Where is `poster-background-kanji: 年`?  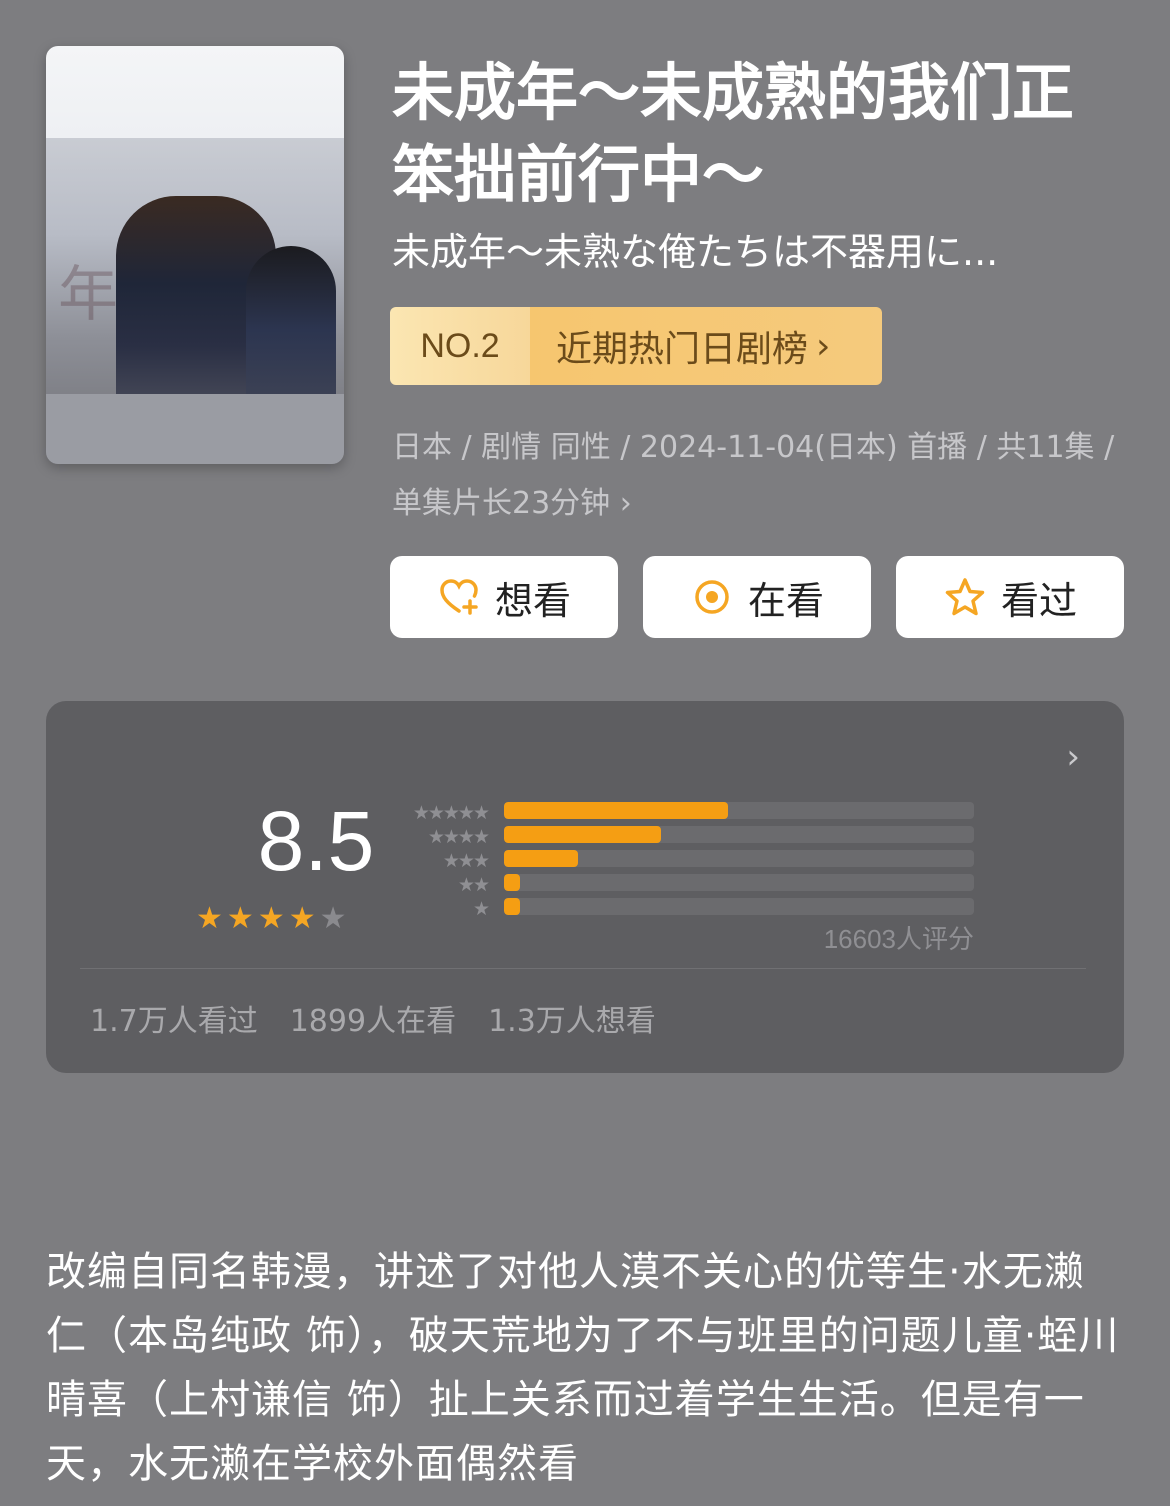 poster-background-kanji: 年 is located at coordinates (88, 295).